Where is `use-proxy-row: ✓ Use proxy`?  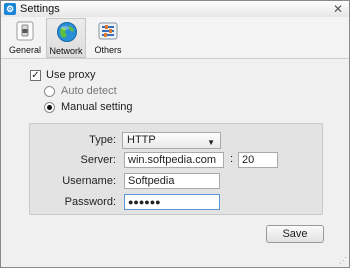 use-proxy-row: ✓ Use proxy is located at coordinates (63, 75).